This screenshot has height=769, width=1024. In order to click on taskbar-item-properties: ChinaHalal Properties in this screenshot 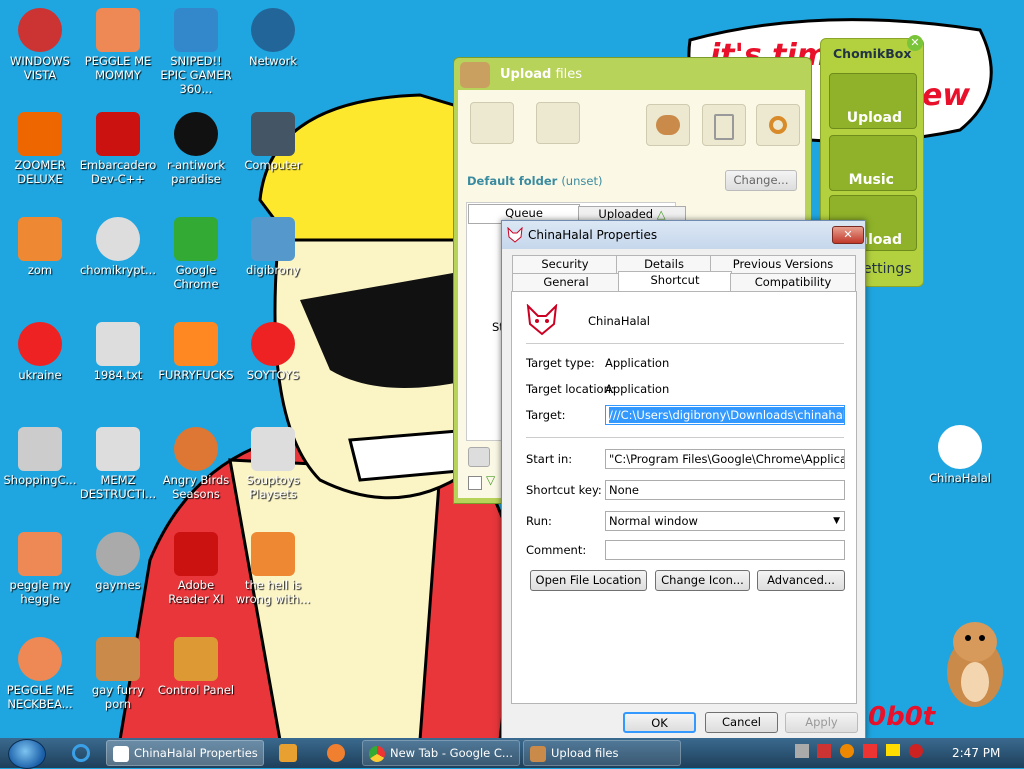, I will do `click(185, 753)`.